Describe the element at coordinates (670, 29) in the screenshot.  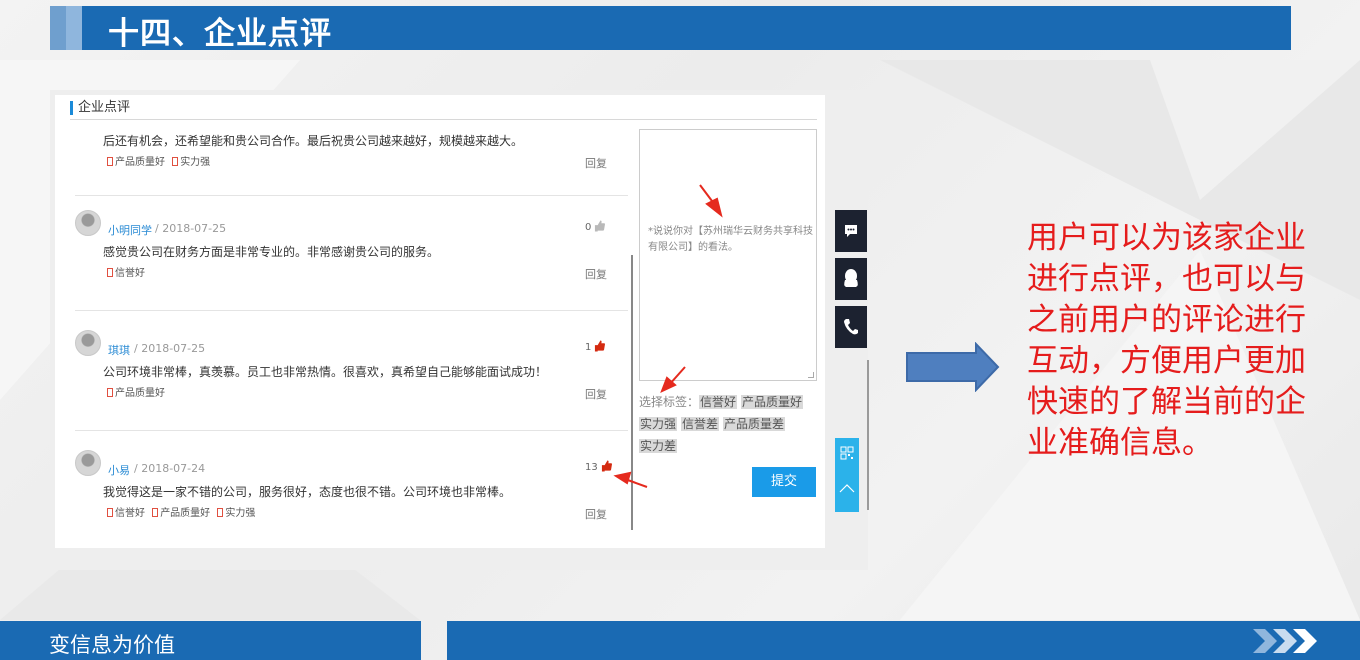
I see `slide-title-banner: 十四、企业点评` at that location.